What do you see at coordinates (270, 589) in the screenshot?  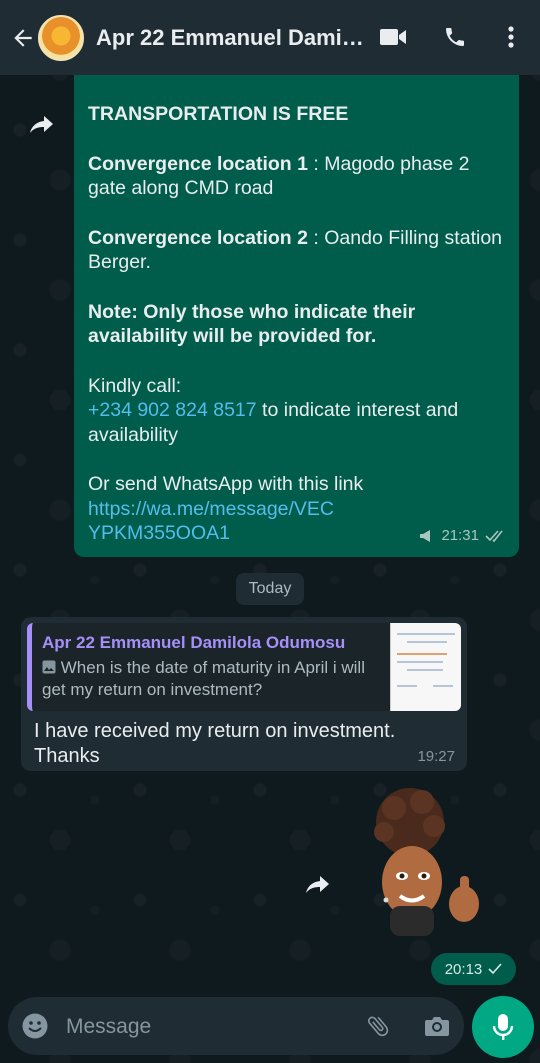 I see `date-divider: Today` at bounding box center [270, 589].